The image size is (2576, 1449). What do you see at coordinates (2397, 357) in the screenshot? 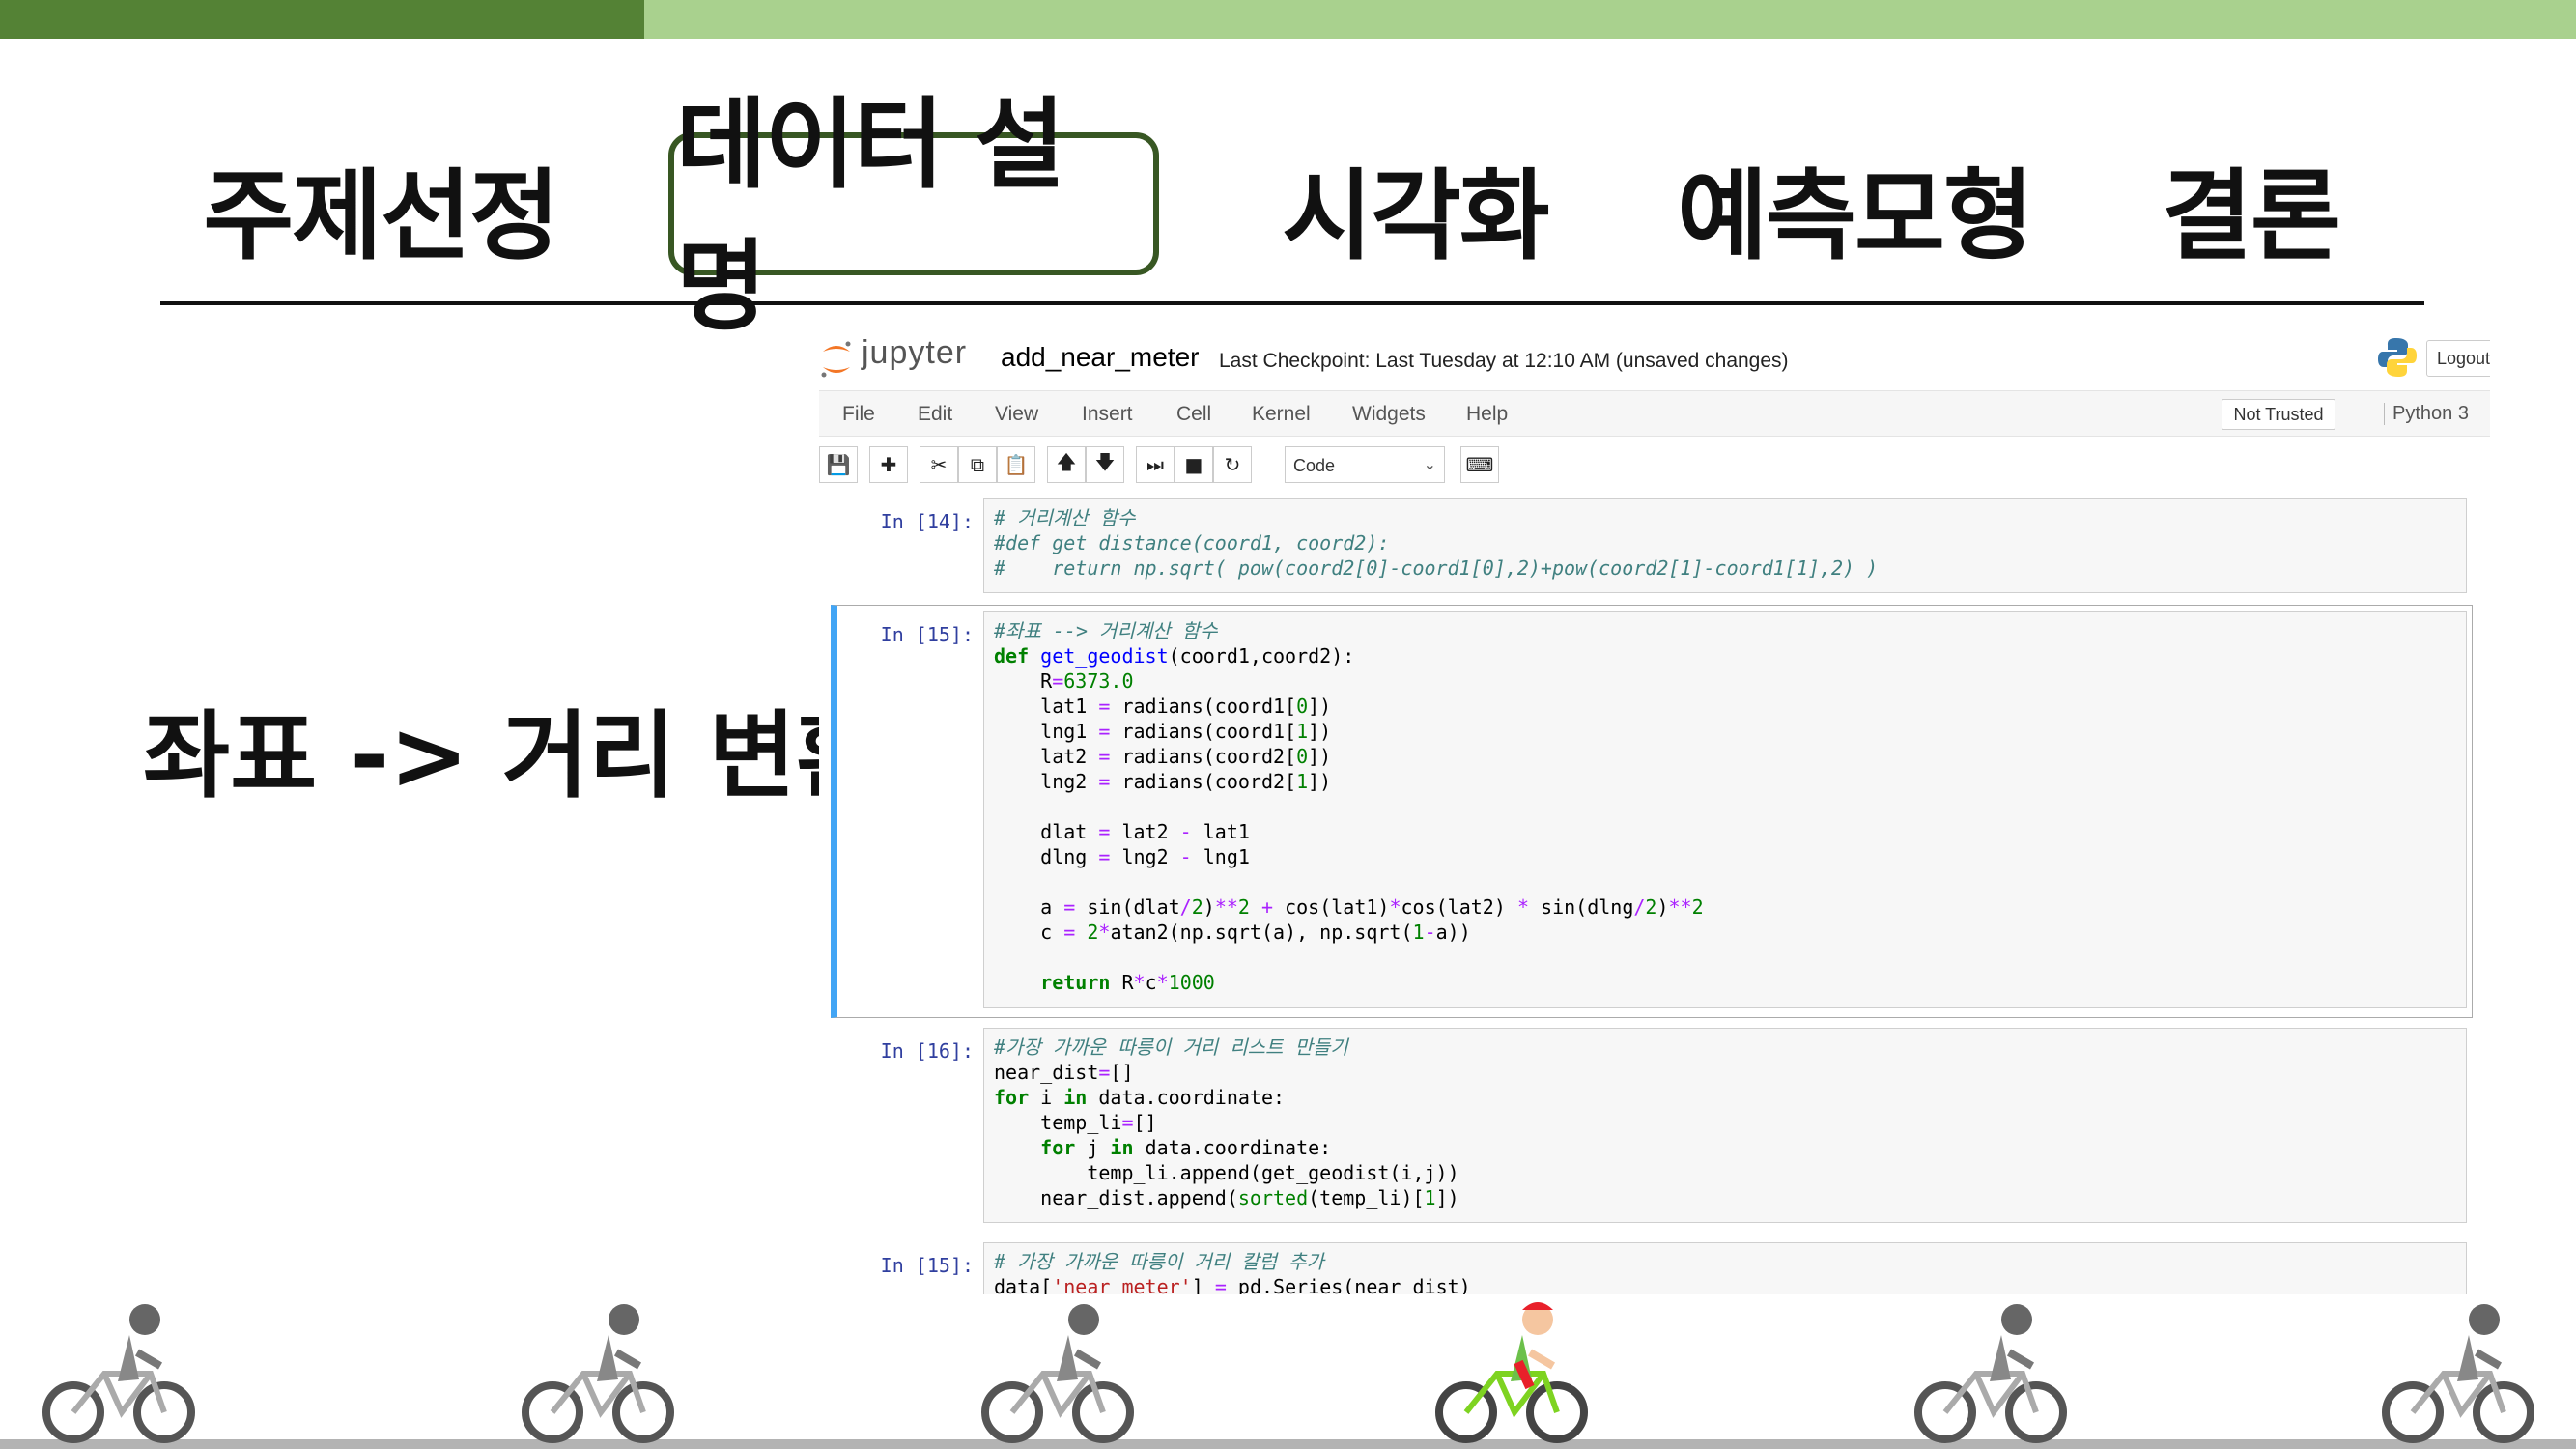
I see `python-logo-icon` at bounding box center [2397, 357].